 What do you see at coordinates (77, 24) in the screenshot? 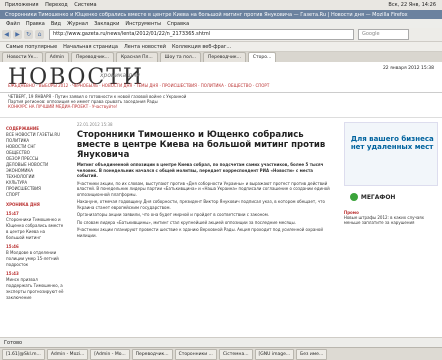
I see `menu-history: Журнал` at bounding box center [77, 24].